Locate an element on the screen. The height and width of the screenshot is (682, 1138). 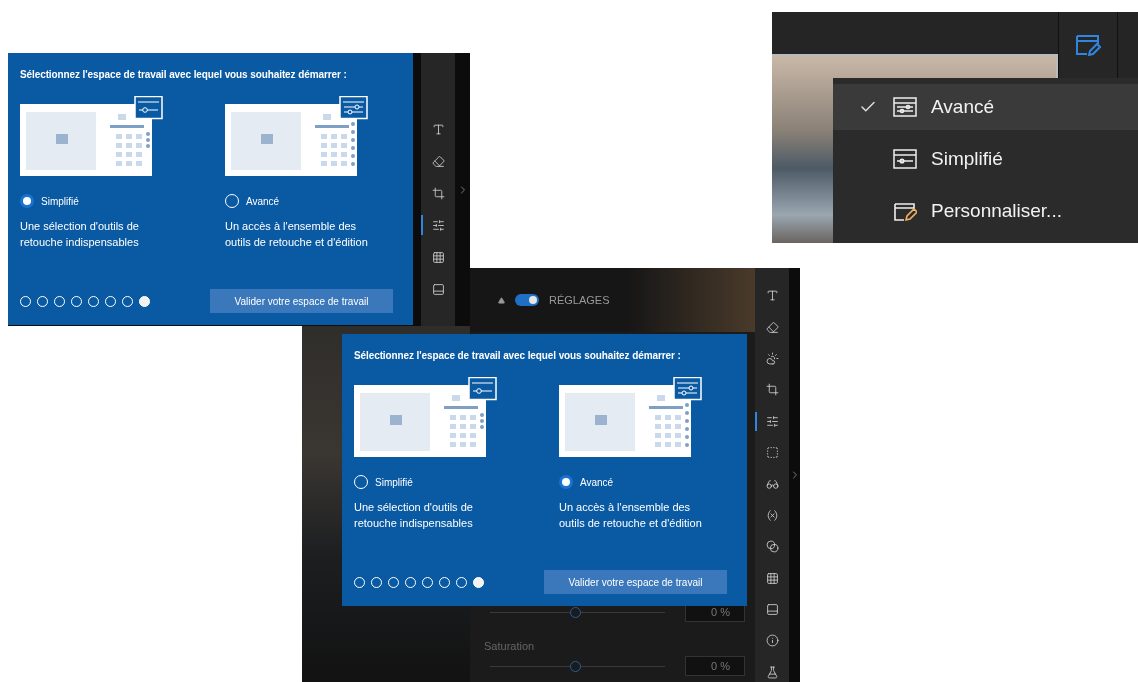
collapse-icon is located at coordinates (501, 300).